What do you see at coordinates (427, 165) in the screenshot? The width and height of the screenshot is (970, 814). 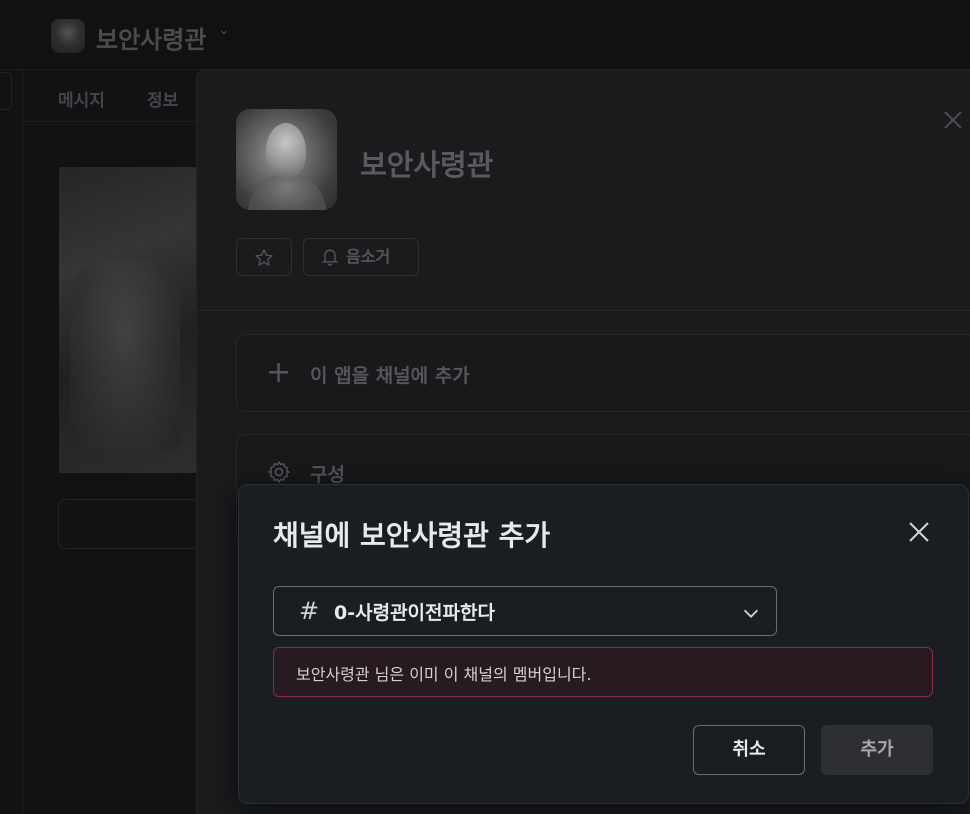 I see `panel-title: 보안사령관` at bounding box center [427, 165].